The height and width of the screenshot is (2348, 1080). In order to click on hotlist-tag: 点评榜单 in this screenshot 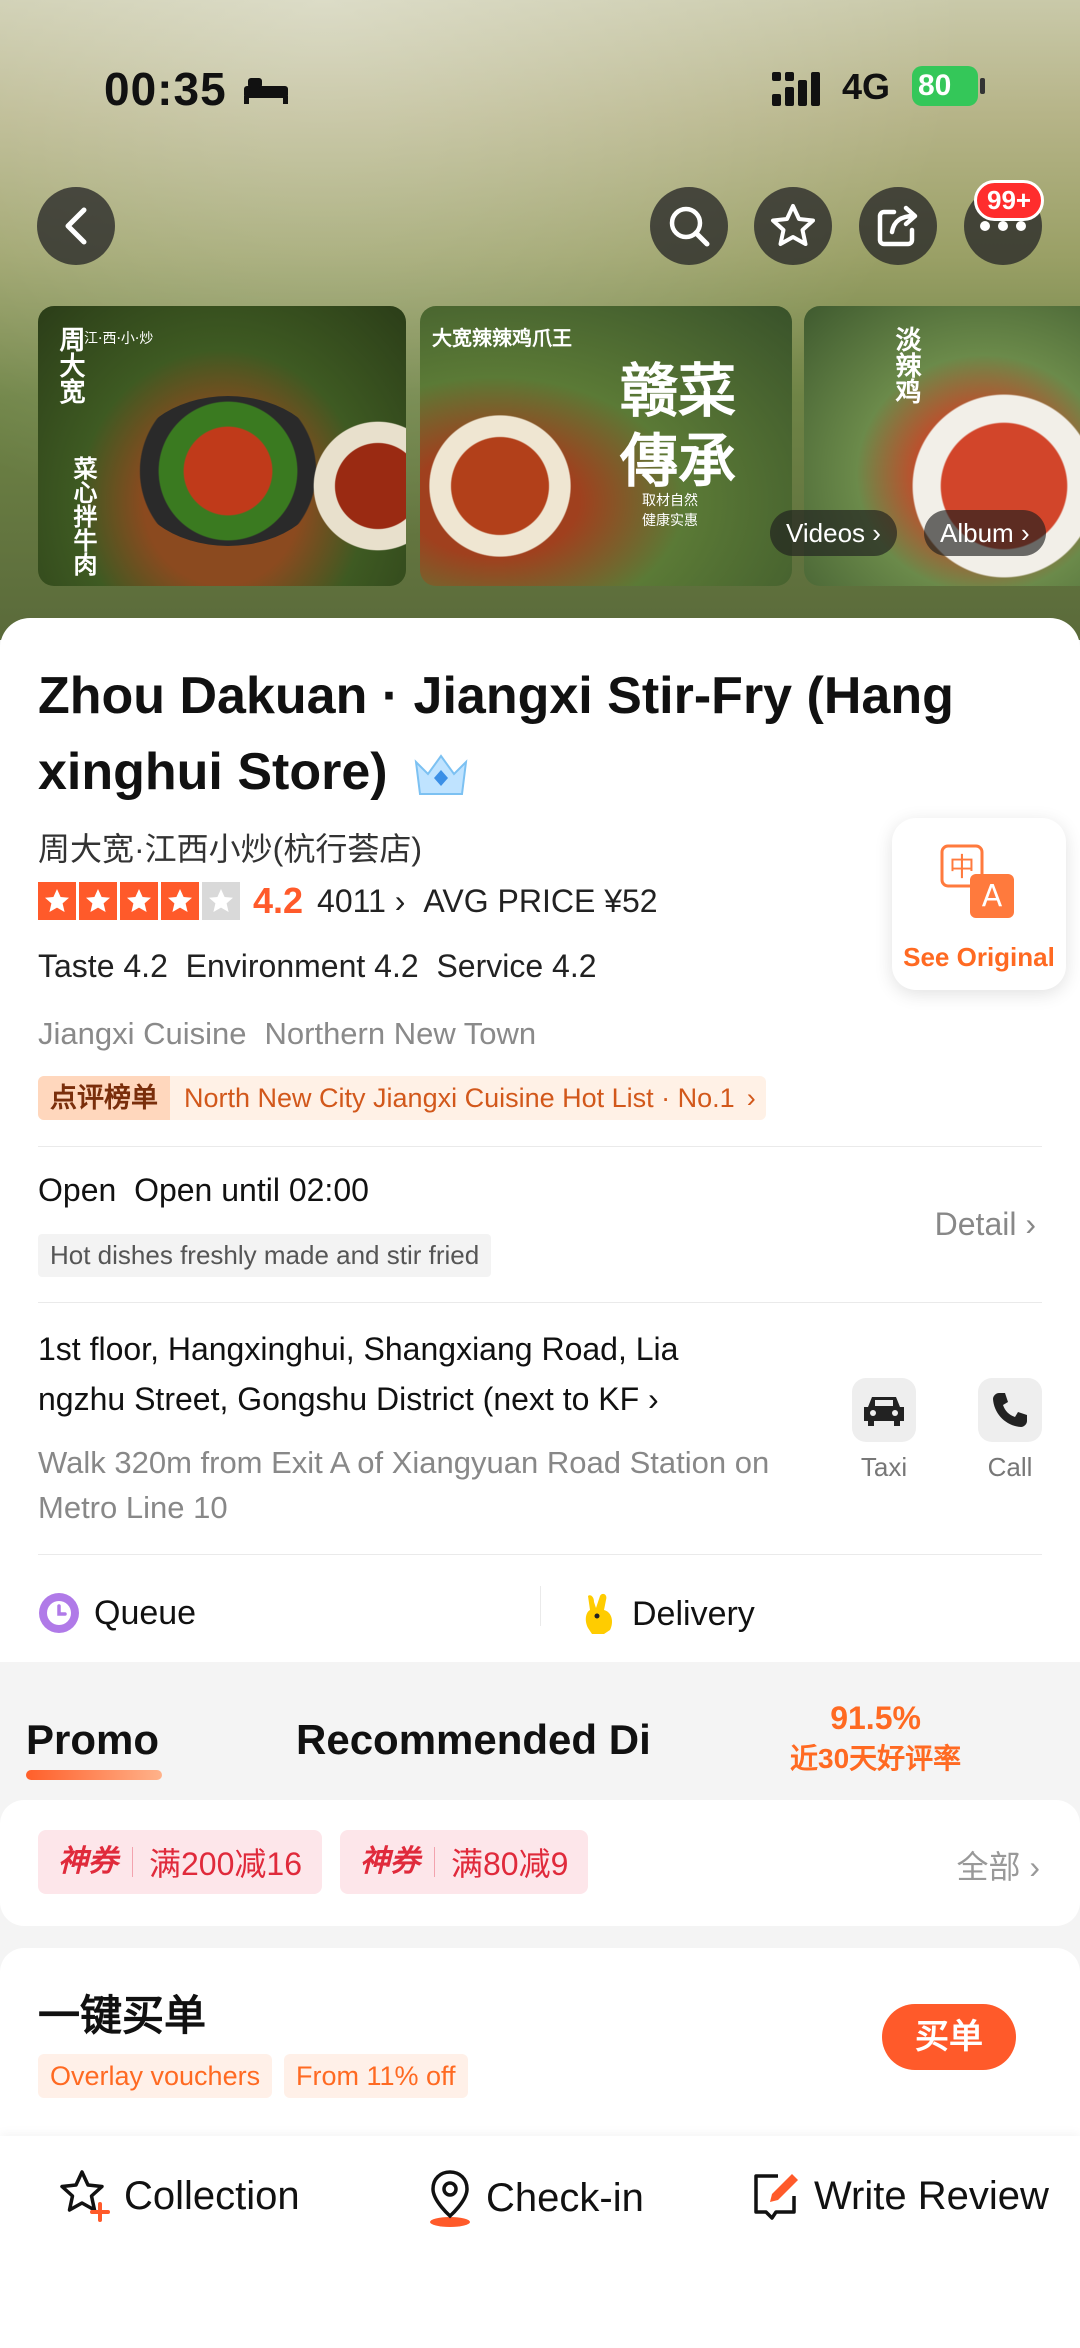, I will do `click(104, 1098)`.